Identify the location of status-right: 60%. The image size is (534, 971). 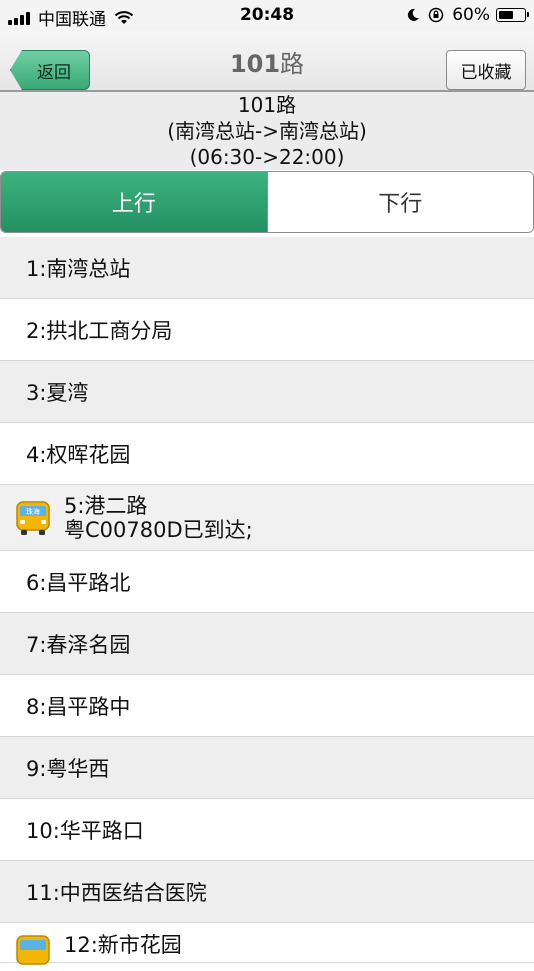
(467, 15).